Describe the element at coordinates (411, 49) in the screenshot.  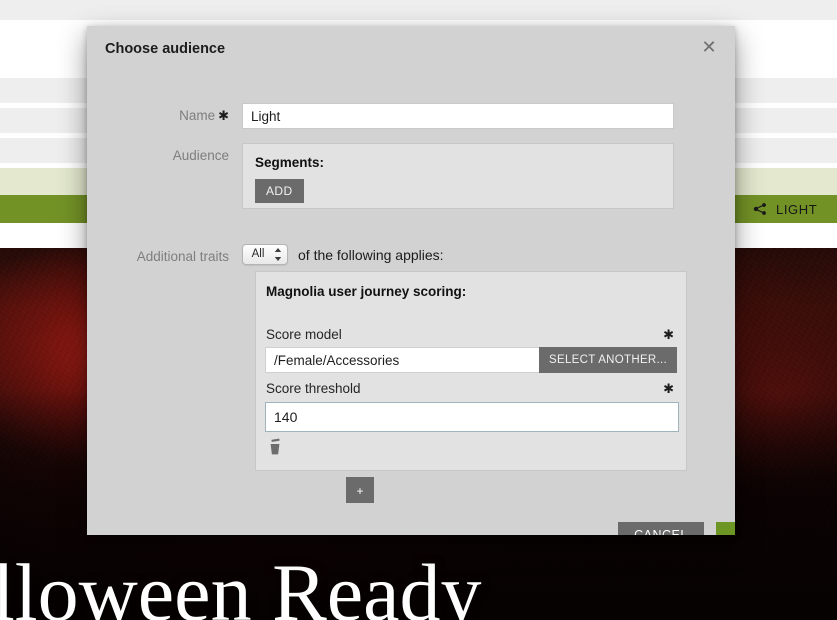
I see `dialog-header: Choose audience ✕` at that location.